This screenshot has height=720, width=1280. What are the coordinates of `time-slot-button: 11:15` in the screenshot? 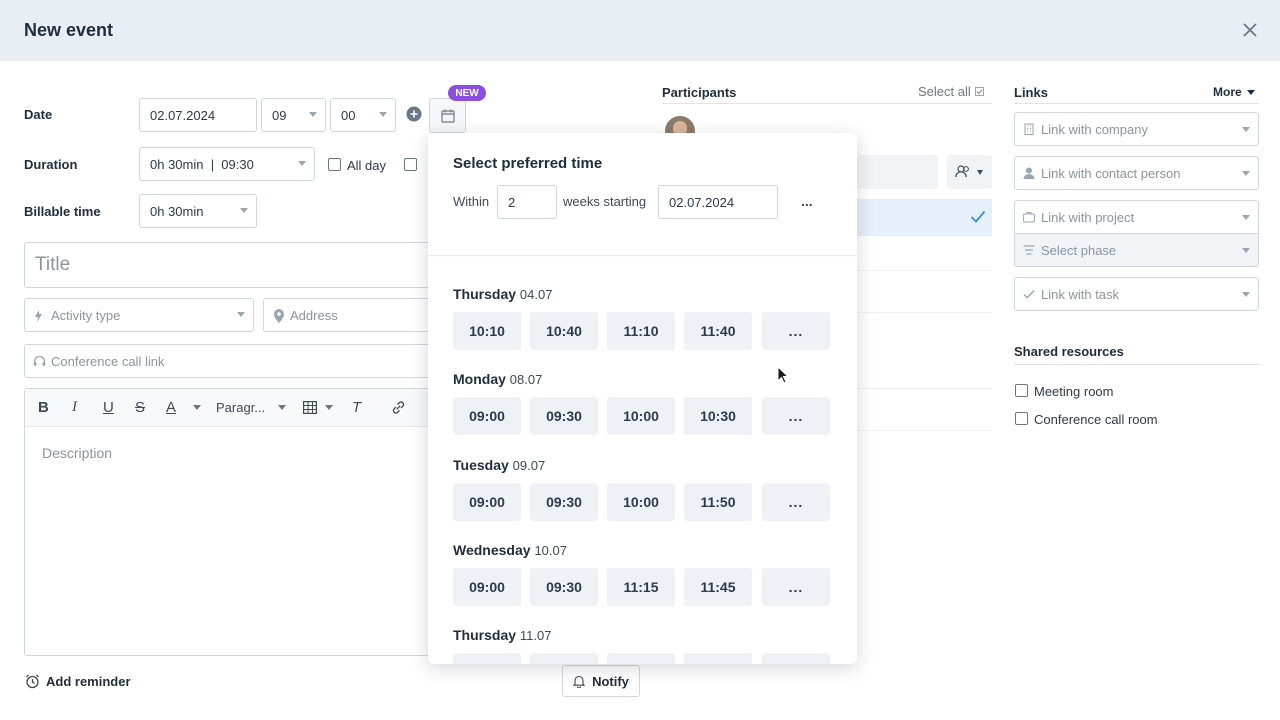 It's located at (641, 587).